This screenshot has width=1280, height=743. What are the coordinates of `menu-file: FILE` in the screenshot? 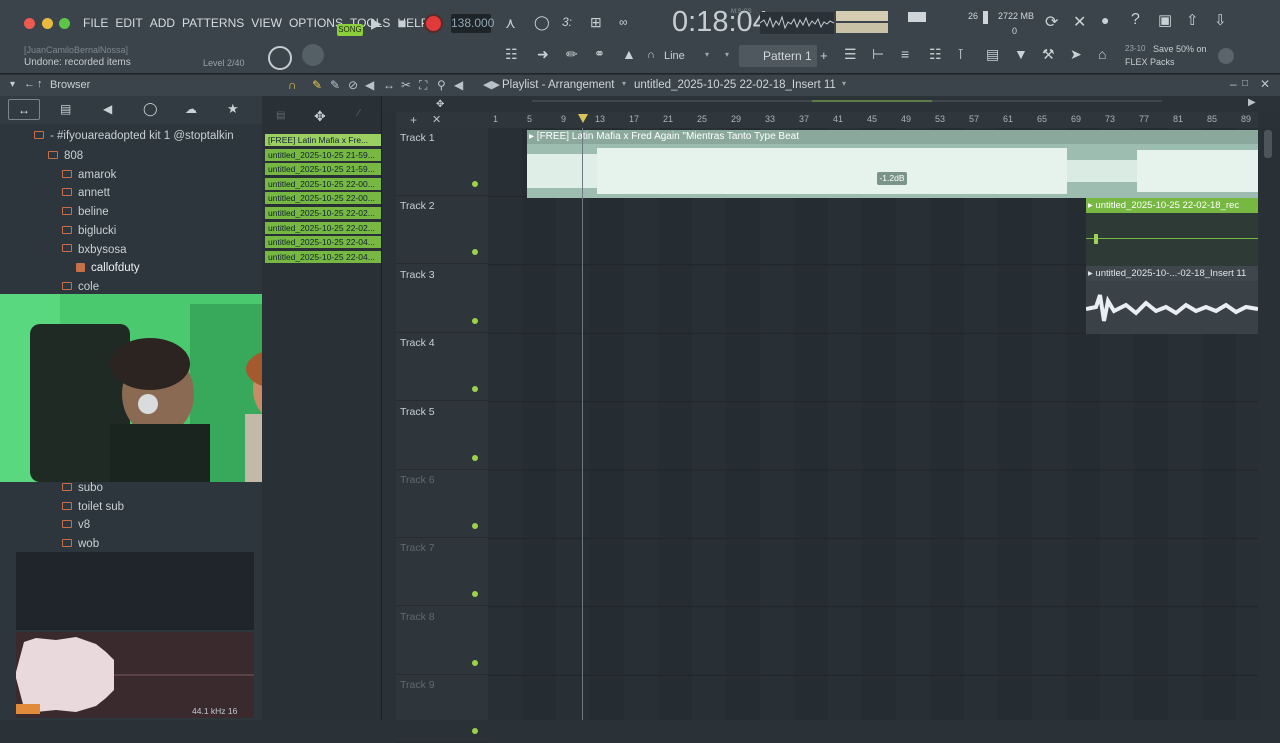 It's located at (95, 23).